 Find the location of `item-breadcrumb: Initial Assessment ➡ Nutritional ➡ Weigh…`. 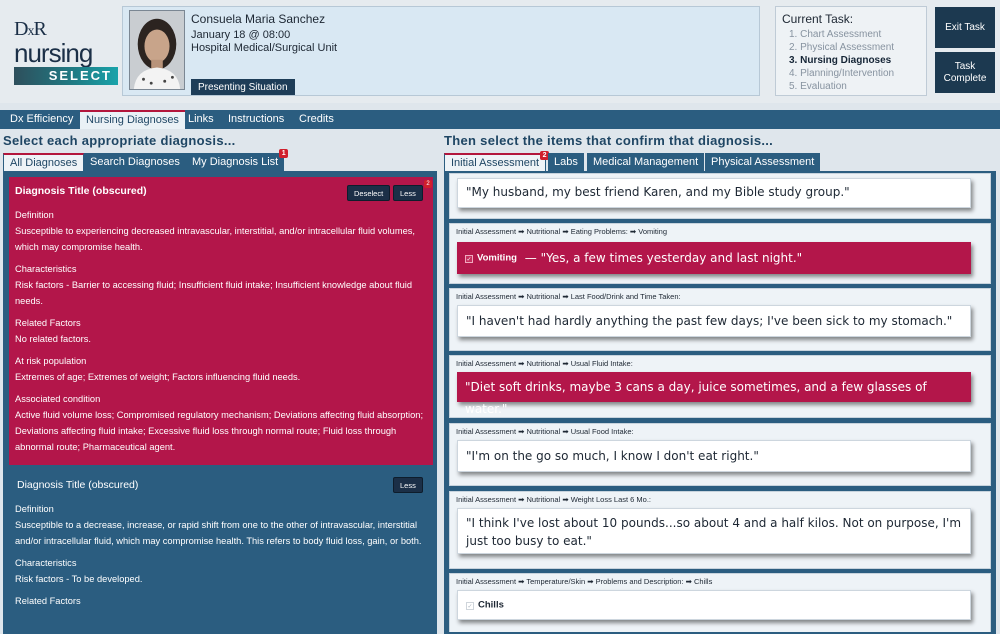

item-breadcrumb: Initial Assessment ➡ Nutritional ➡ Weigh… is located at coordinates (554, 499).